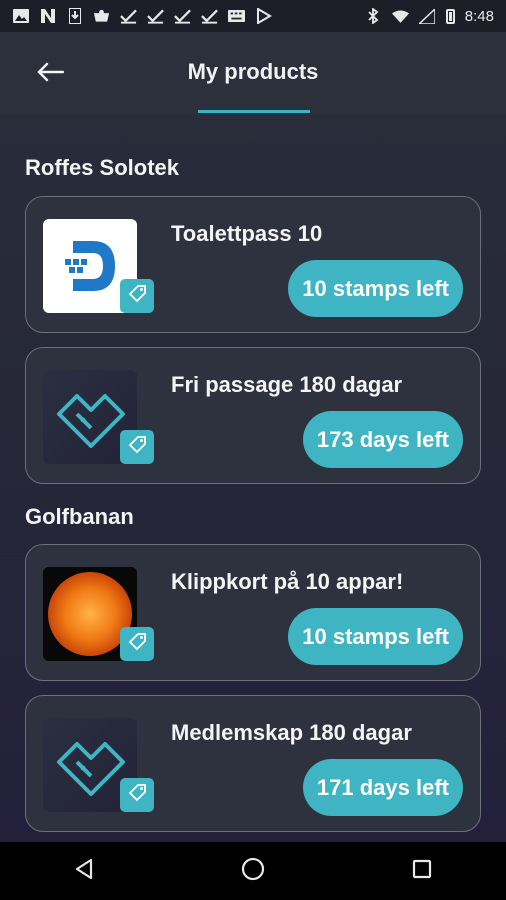 Image resolution: width=506 pixels, height=900 pixels. What do you see at coordinates (253, 264) in the screenshot?
I see `product-card-toalettpass: Toalettpass 10 10 stamps left` at bounding box center [253, 264].